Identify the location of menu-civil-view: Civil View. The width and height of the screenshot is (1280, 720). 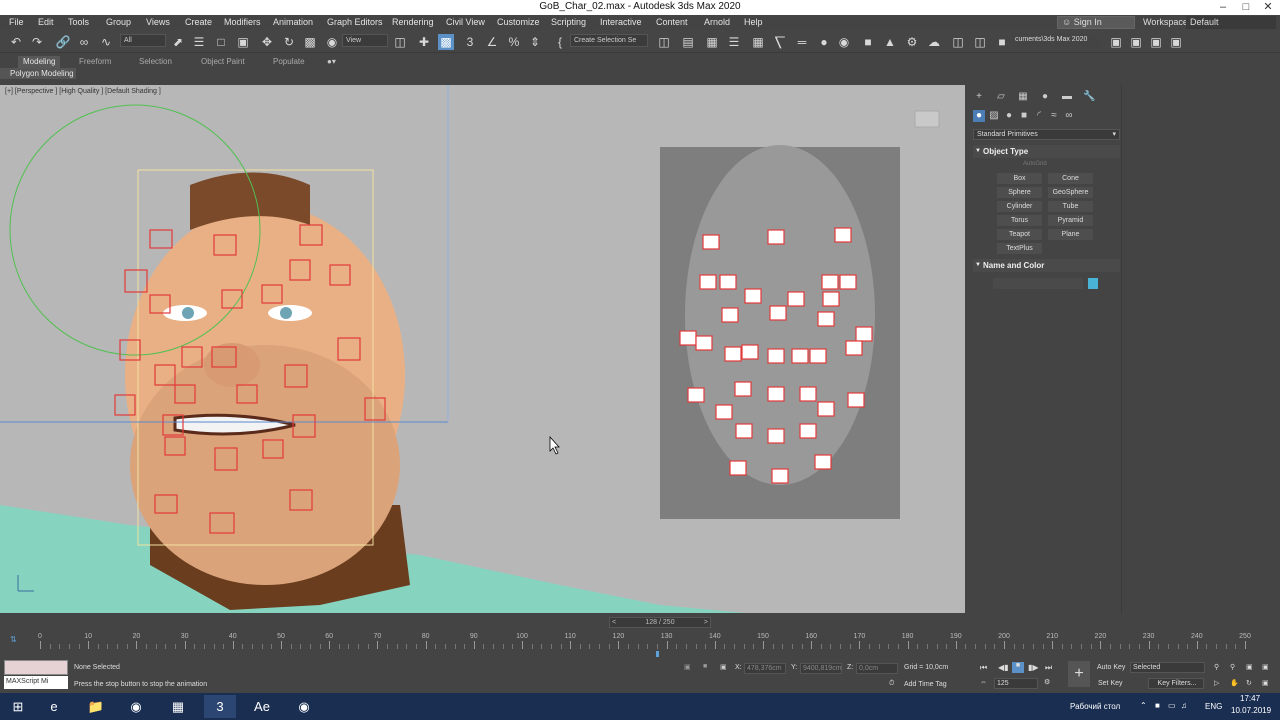
(465, 22).